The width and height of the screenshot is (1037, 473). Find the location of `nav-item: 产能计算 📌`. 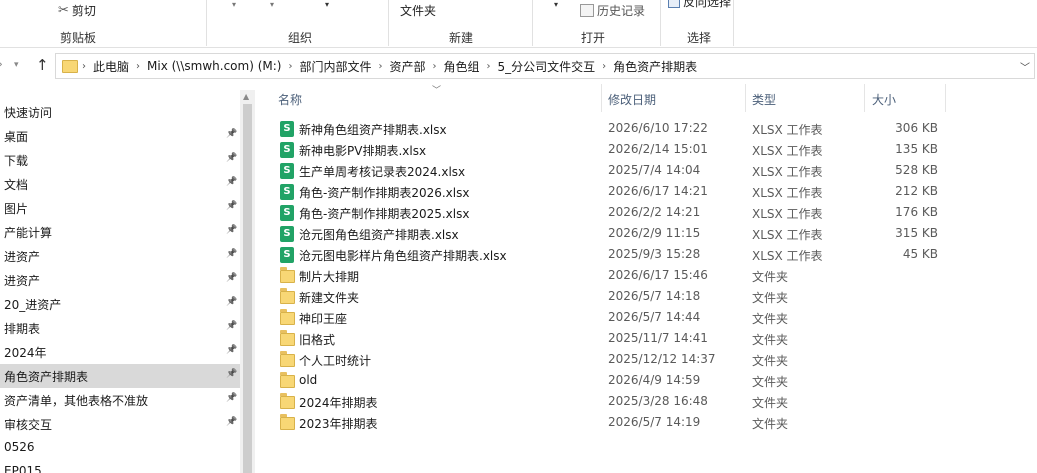

nav-item: 产能计算 📌 is located at coordinates (120, 232).